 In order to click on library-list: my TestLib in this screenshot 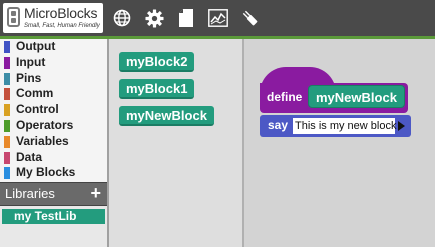, I will do `click(53, 226)`.